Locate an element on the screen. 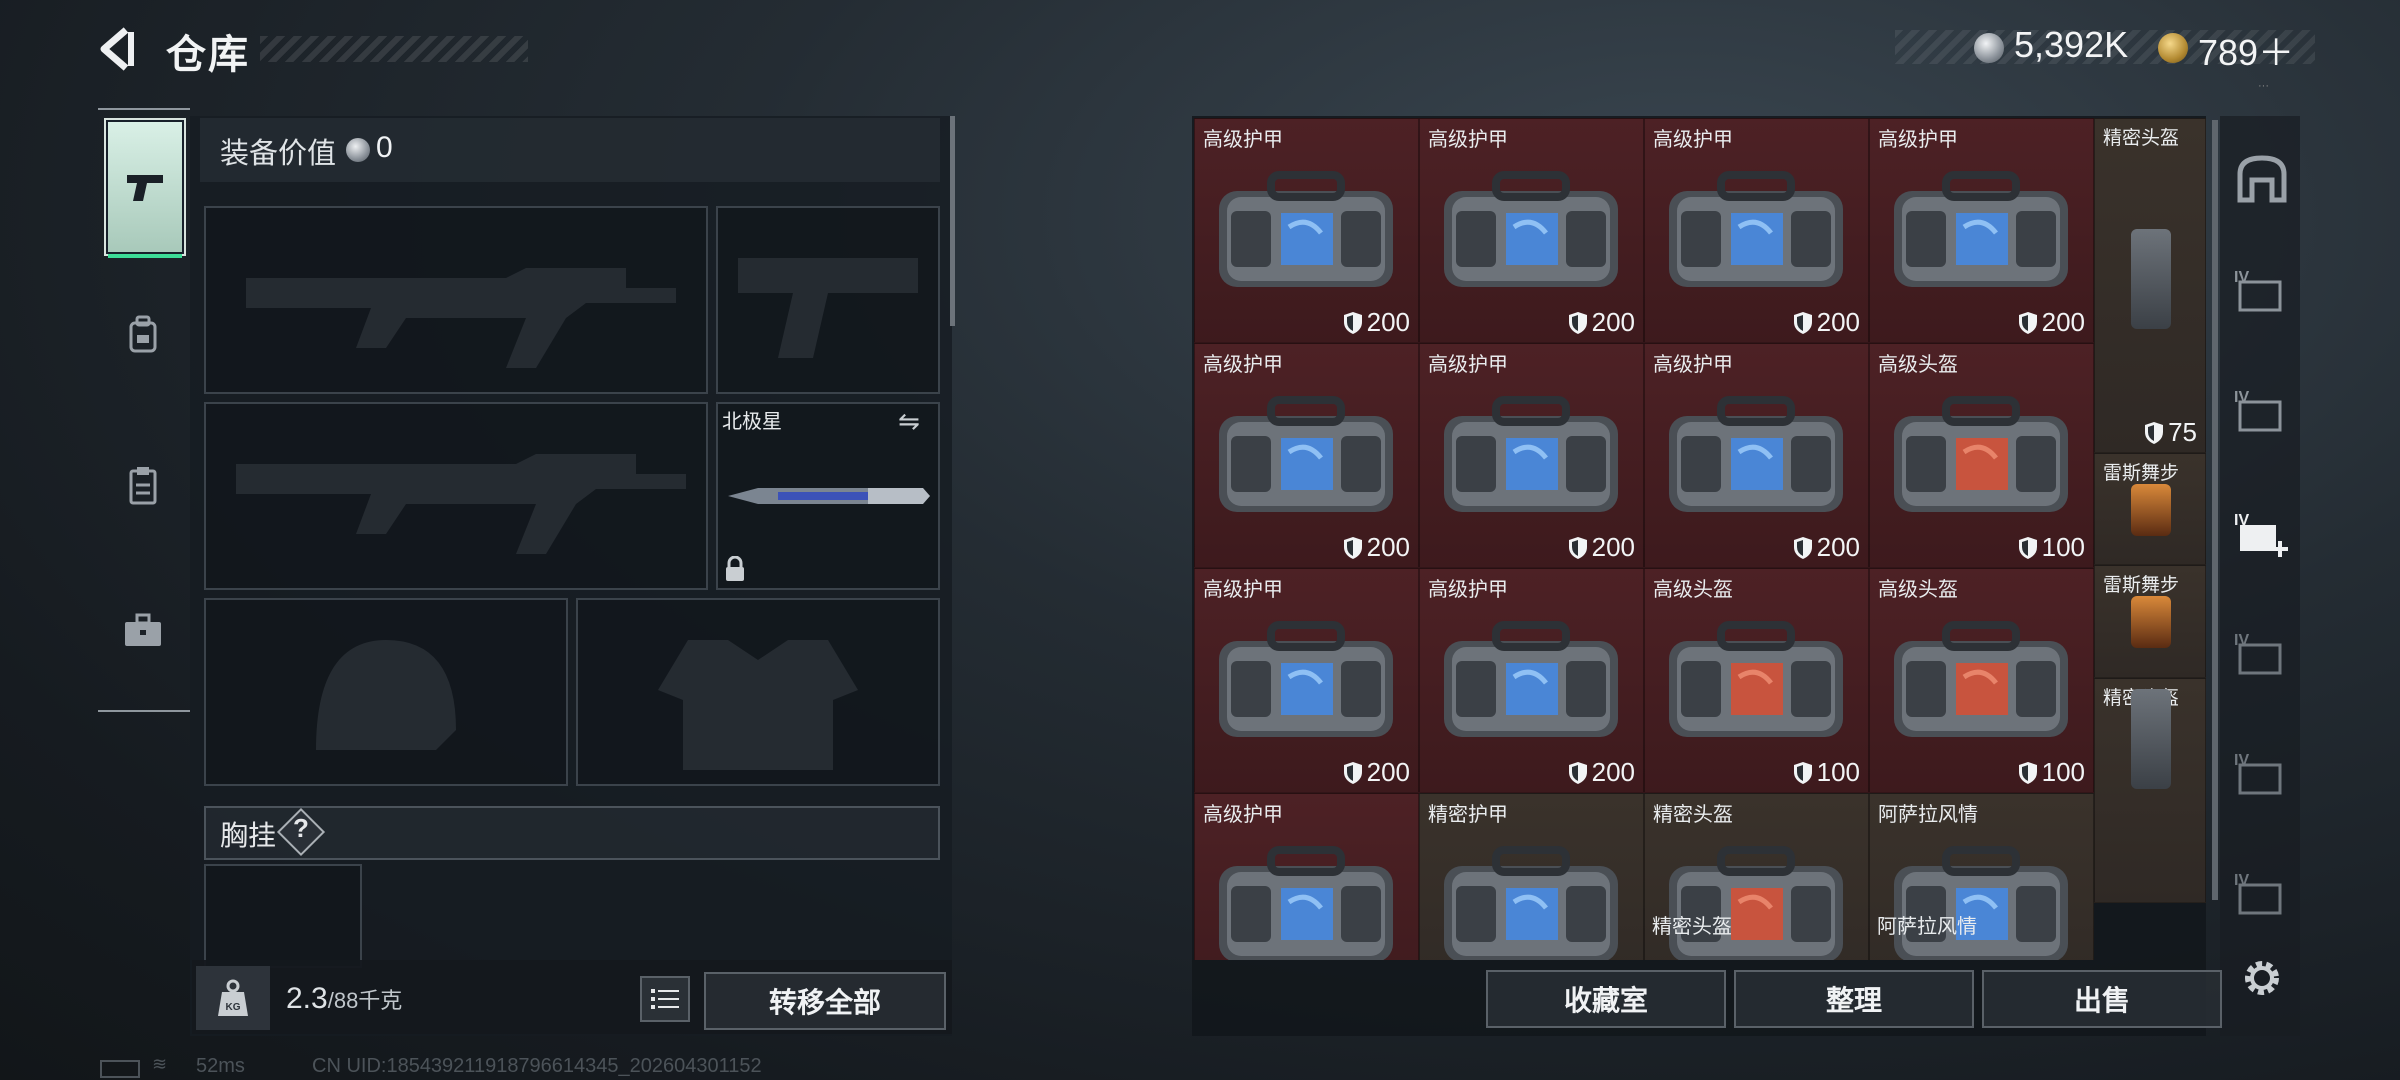 The height and width of the screenshot is (1080, 2400). inventory-scrollbar is located at coordinates (2215, 510).